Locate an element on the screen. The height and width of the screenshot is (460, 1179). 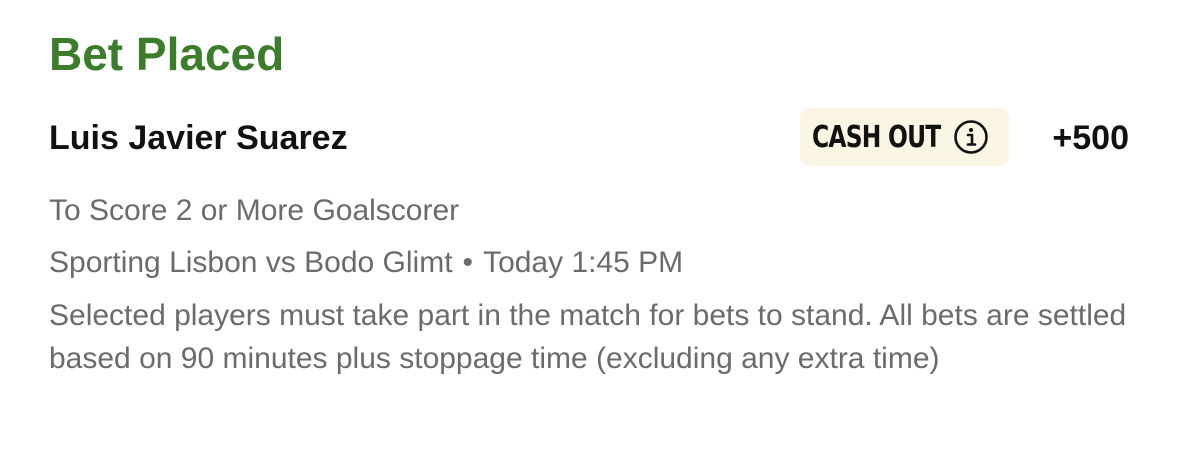
cash-out-button: CASH OUT is located at coordinates (904, 137).